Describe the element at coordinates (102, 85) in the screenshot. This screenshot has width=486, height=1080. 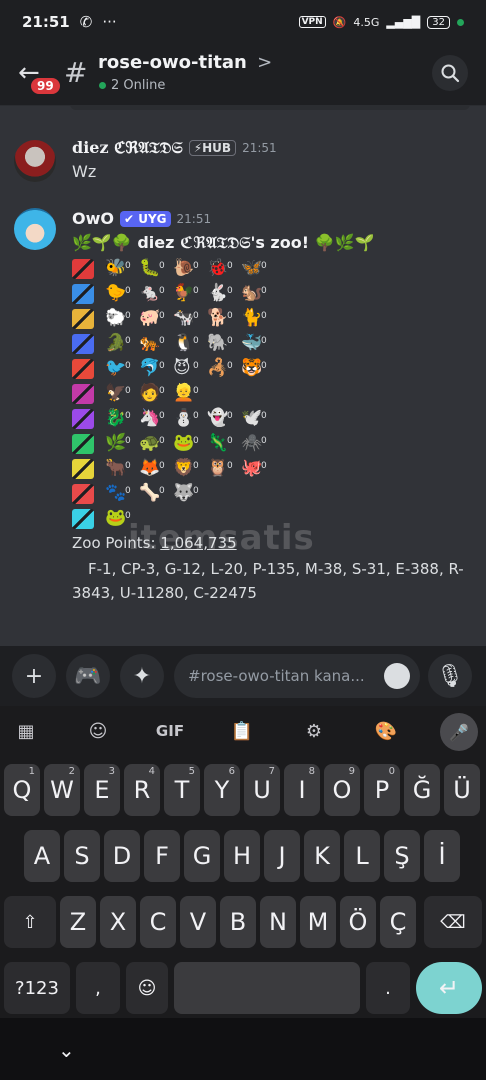
I see `online-dot-icon` at that location.